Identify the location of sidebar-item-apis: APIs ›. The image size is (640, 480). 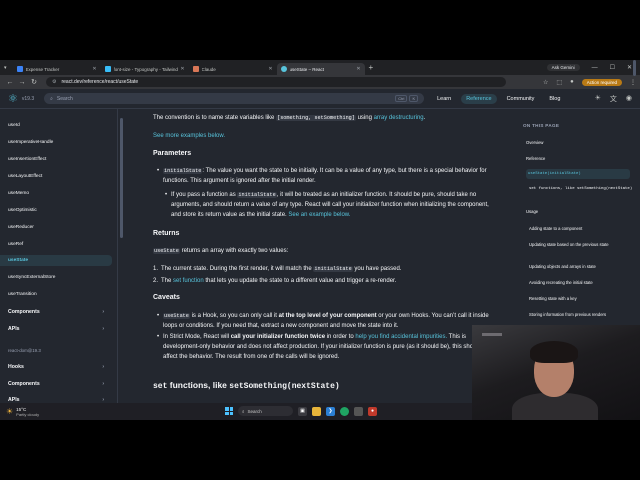
(56, 328).